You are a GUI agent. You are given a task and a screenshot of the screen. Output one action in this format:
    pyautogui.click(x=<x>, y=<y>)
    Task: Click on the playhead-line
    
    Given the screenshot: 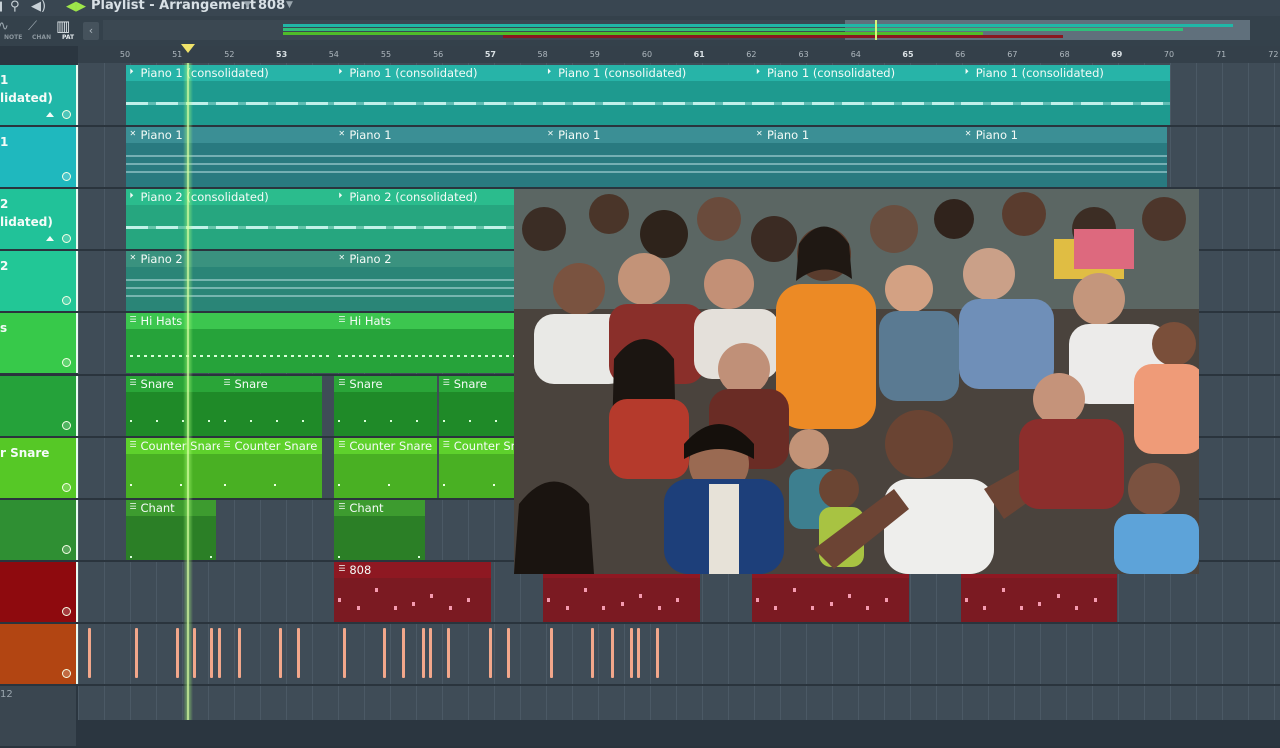 What is the action you would take?
    pyautogui.click(x=187, y=391)
    